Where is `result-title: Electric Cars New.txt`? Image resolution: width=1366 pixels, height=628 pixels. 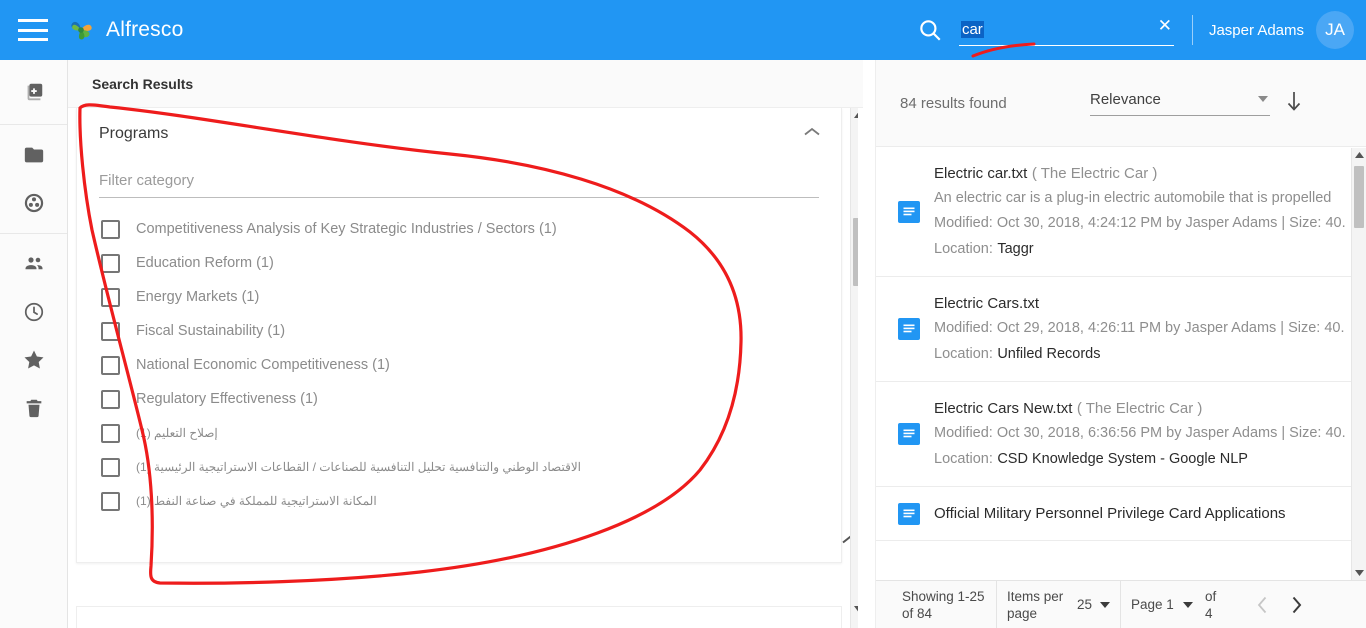 result-title: Electric Cars New.txt is located at coordinates (1003, 408).